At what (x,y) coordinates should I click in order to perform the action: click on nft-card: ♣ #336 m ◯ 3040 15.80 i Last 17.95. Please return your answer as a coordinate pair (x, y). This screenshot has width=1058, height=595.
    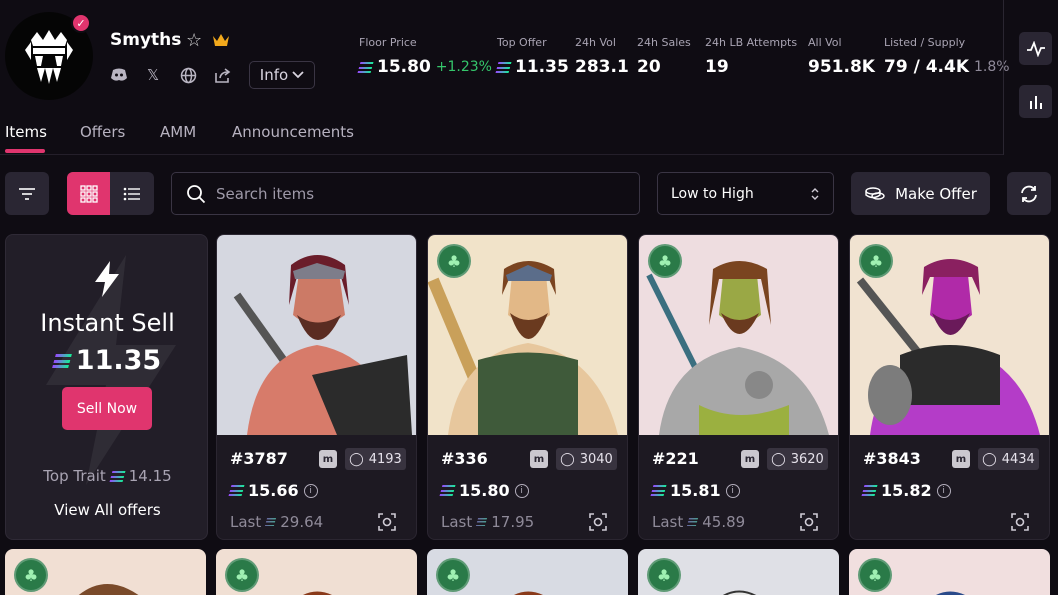
    Looking at the image, I should click on (527, 387).